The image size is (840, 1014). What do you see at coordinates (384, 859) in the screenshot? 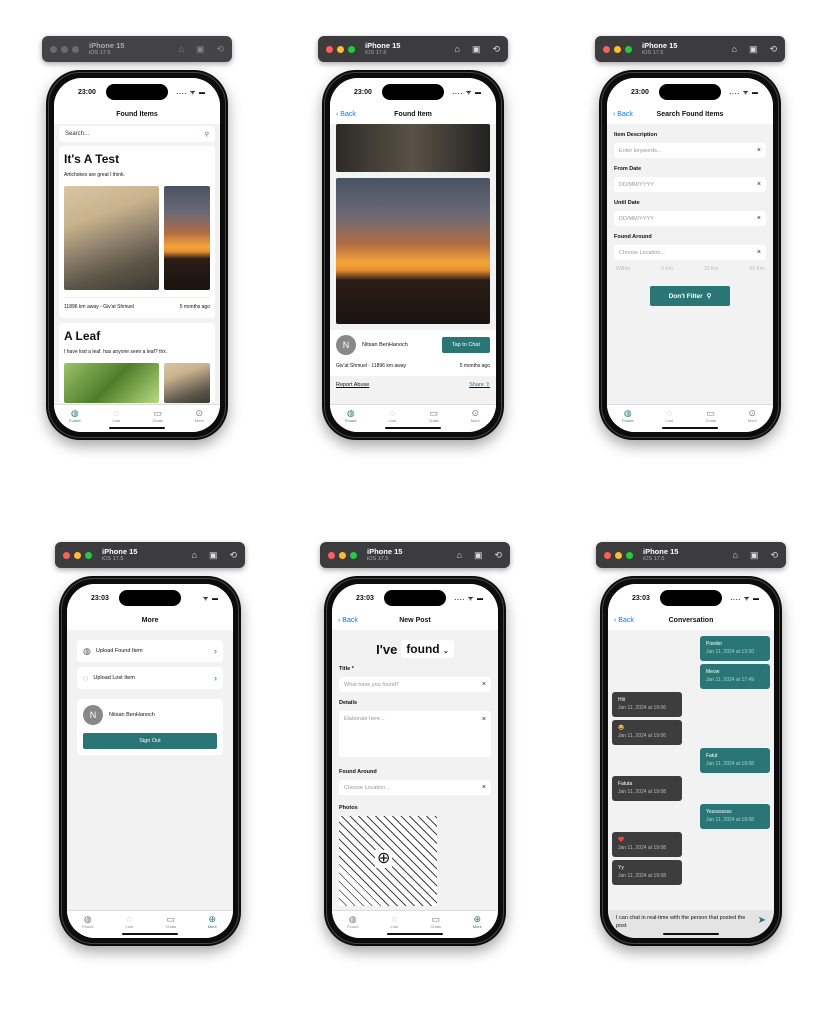
I see `add-photo-icon: ⊕` at bounding box center [384, 859].